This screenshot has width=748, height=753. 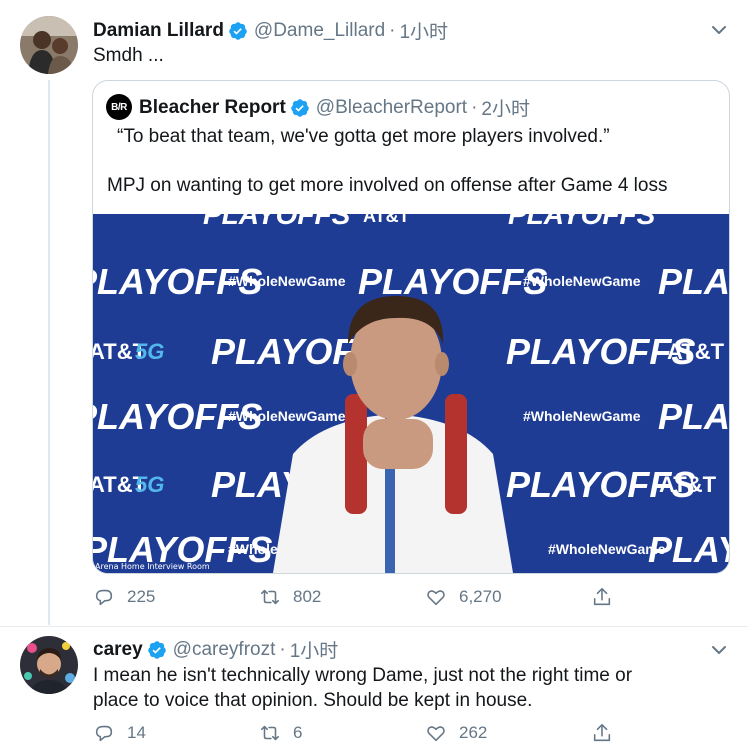 I want to click on author-handle: @careyfrozt, so click(x=224, y=650).